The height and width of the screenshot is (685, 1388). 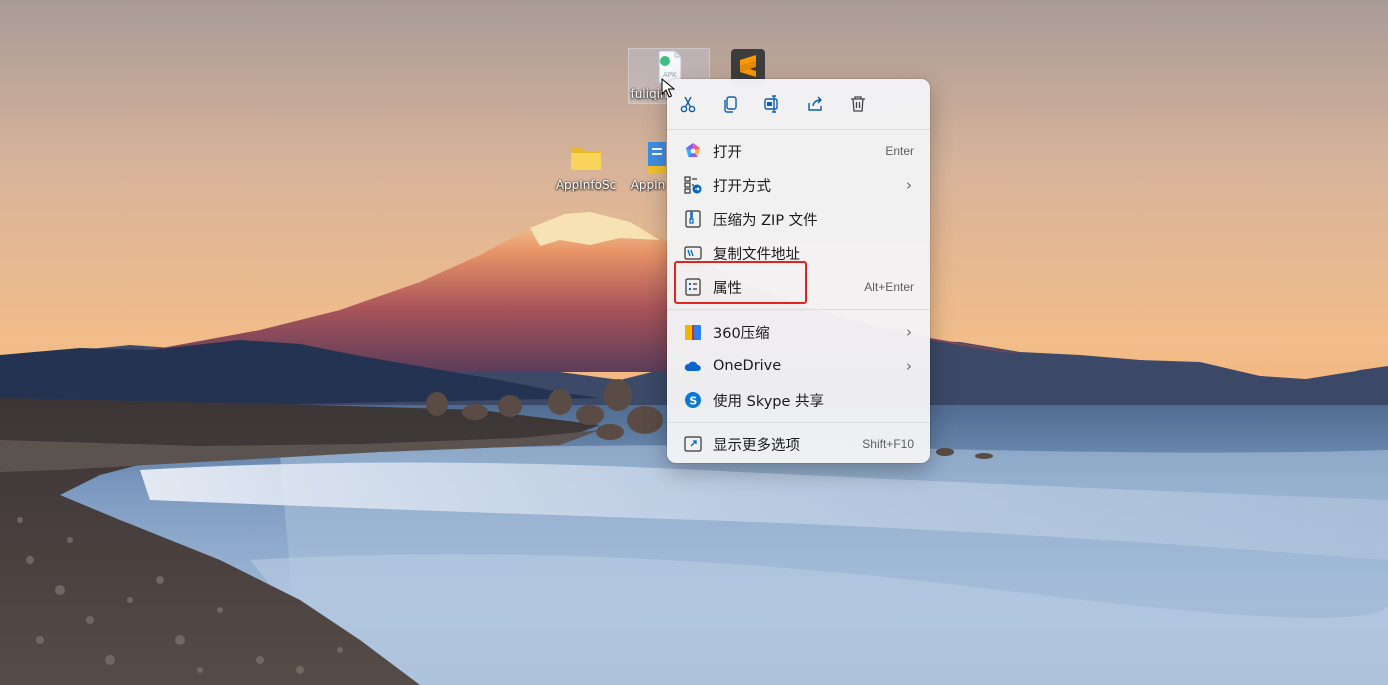 What do you see at coordinates (742, 186) in the screenshot?
I see `menu-item-label: 打开方式` at bounding box center [742, 186].